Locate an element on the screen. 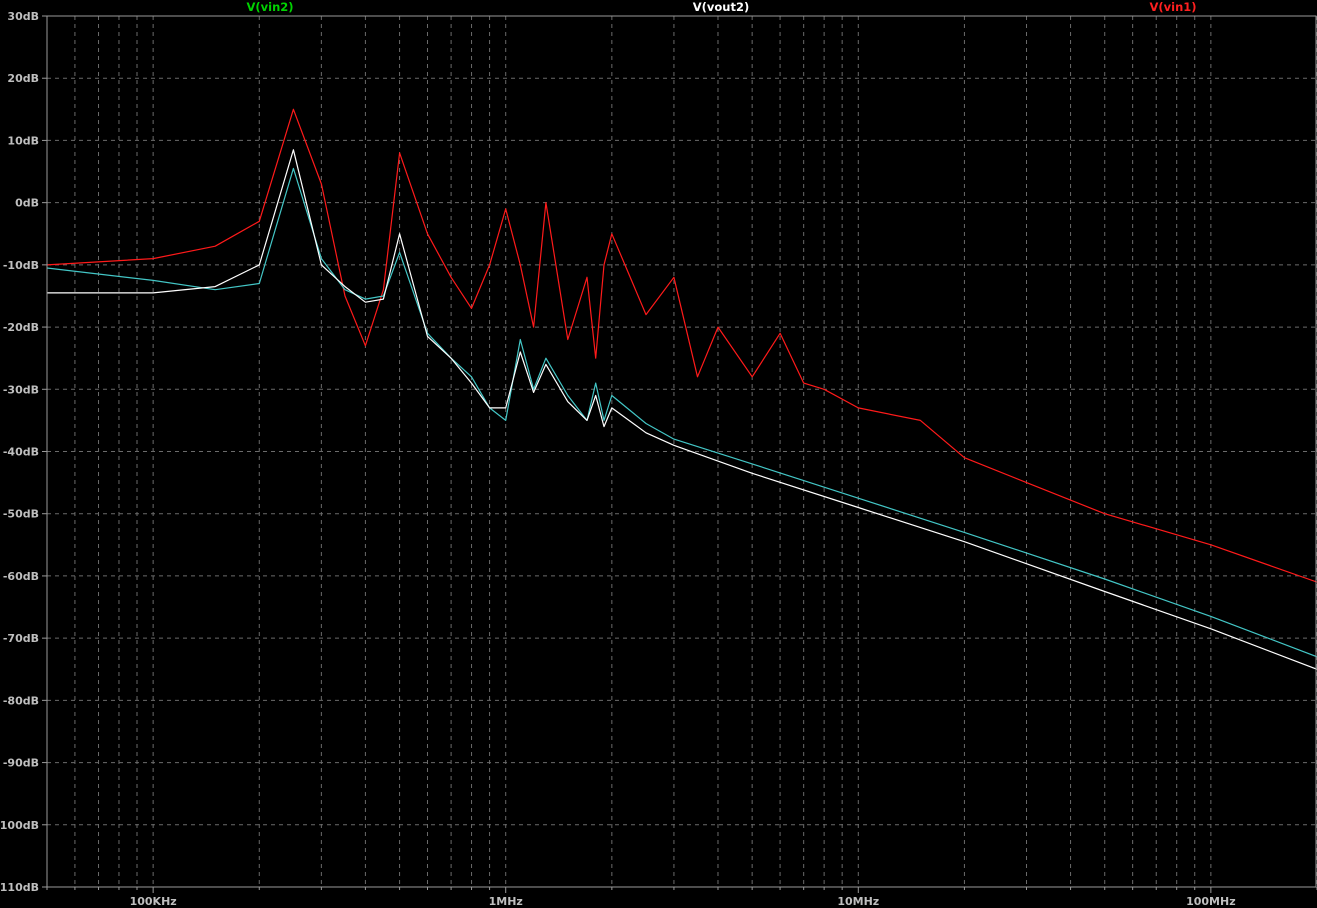 The height and width of the screenshot is (908, 1317). y-tick-label: -50dB is located at coordinates (21, 514).